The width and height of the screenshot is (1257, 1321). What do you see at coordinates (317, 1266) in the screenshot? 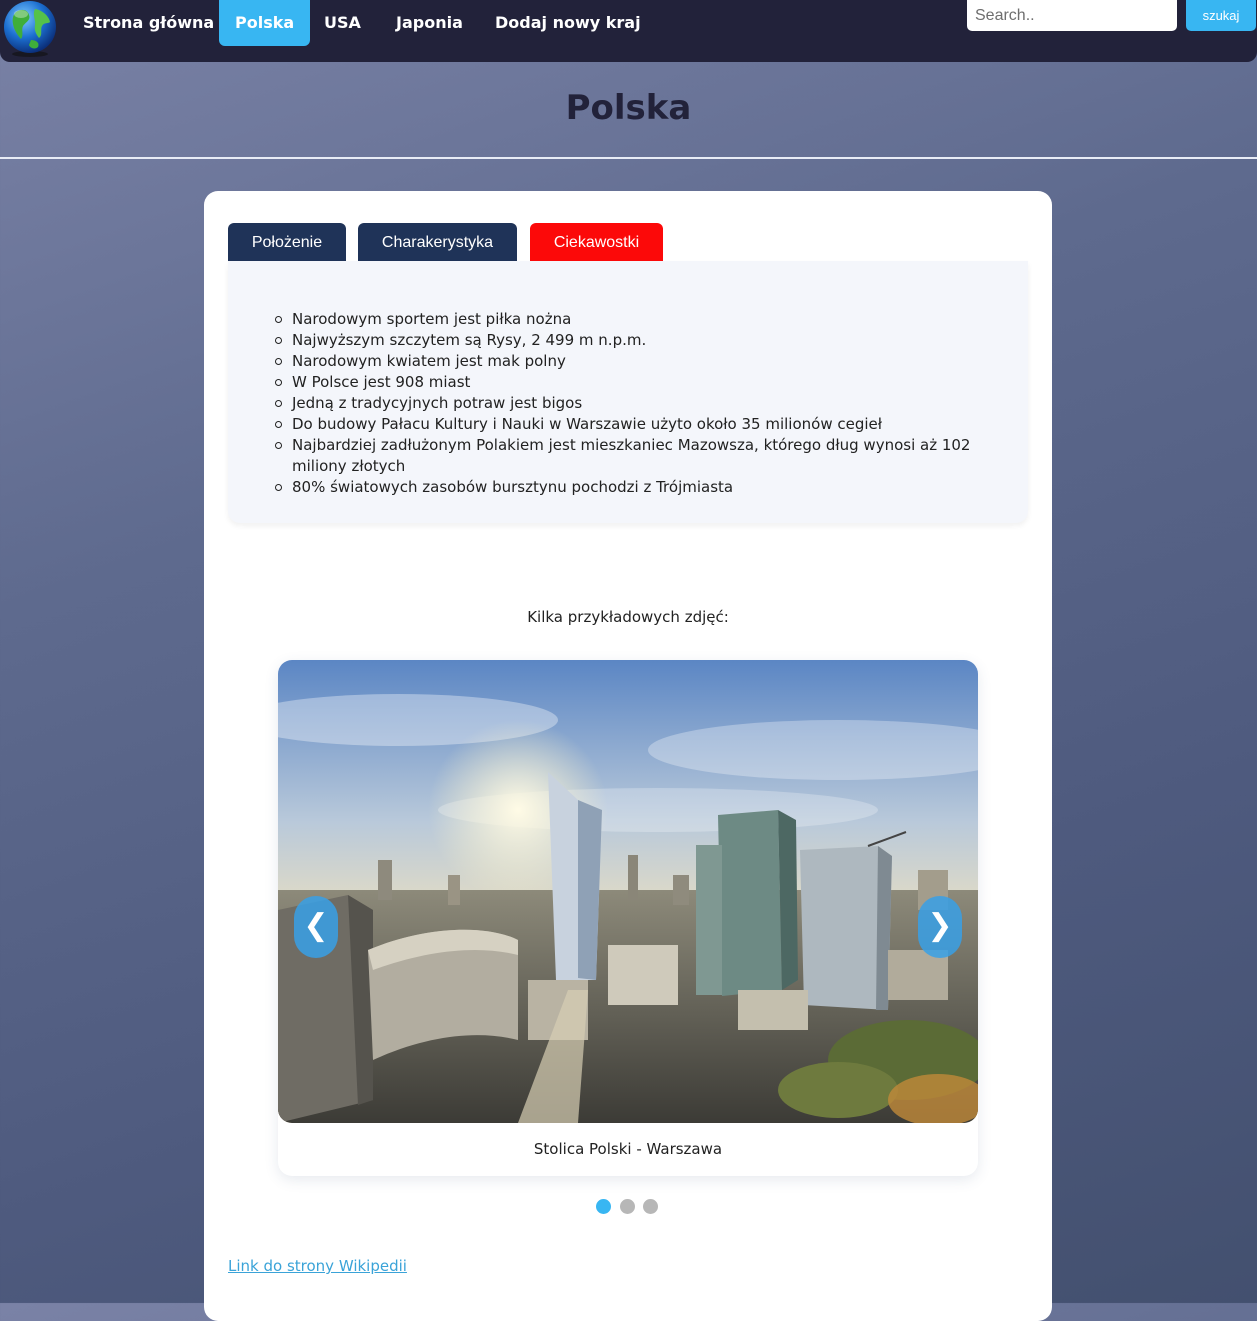
I see `wikipedia-link: Link do strony Wikipedii` at bounding box center [317, 1266].